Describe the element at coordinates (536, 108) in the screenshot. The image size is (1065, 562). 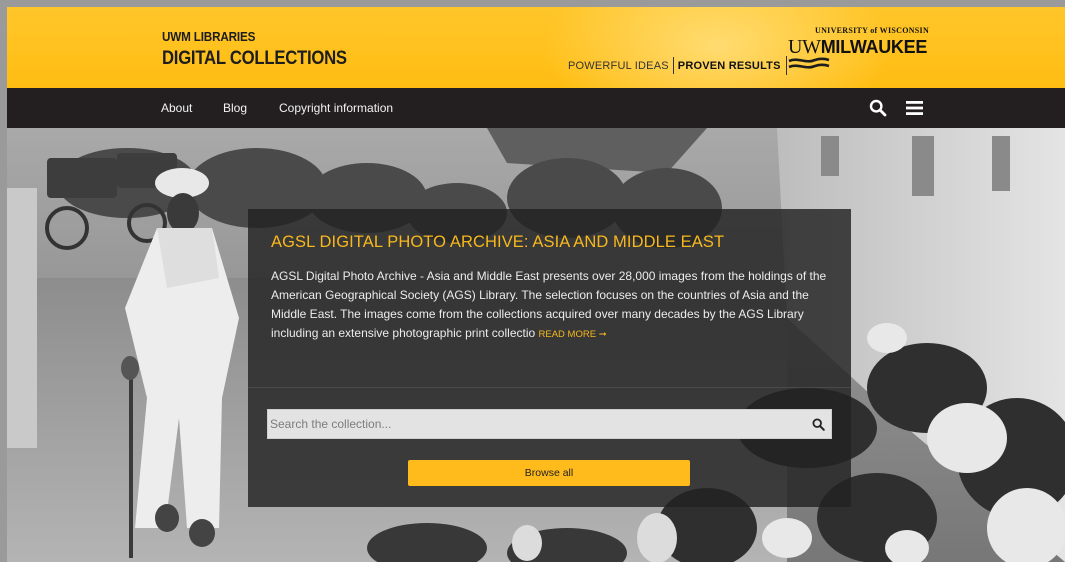
I see `main-nav: About Blog Copyright information` at that location.